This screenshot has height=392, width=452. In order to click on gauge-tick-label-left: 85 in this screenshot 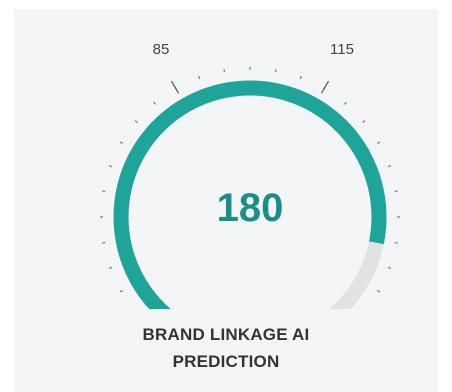, I will do `click(161, 49)`.